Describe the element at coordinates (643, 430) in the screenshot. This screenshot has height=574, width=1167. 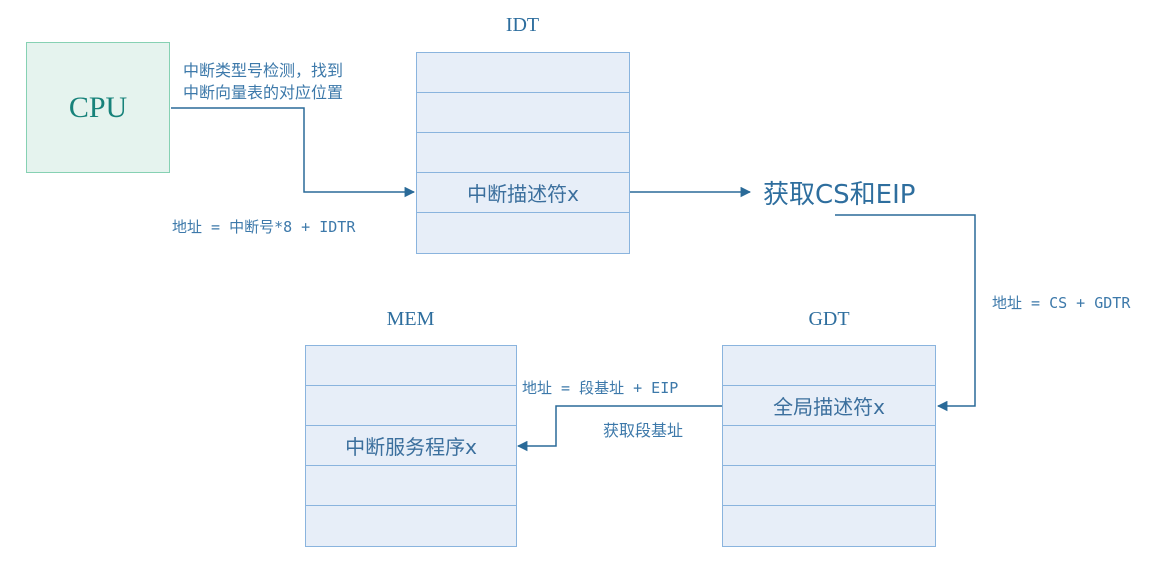
I see `get-segment-base-label: 获取段基址` at that location.